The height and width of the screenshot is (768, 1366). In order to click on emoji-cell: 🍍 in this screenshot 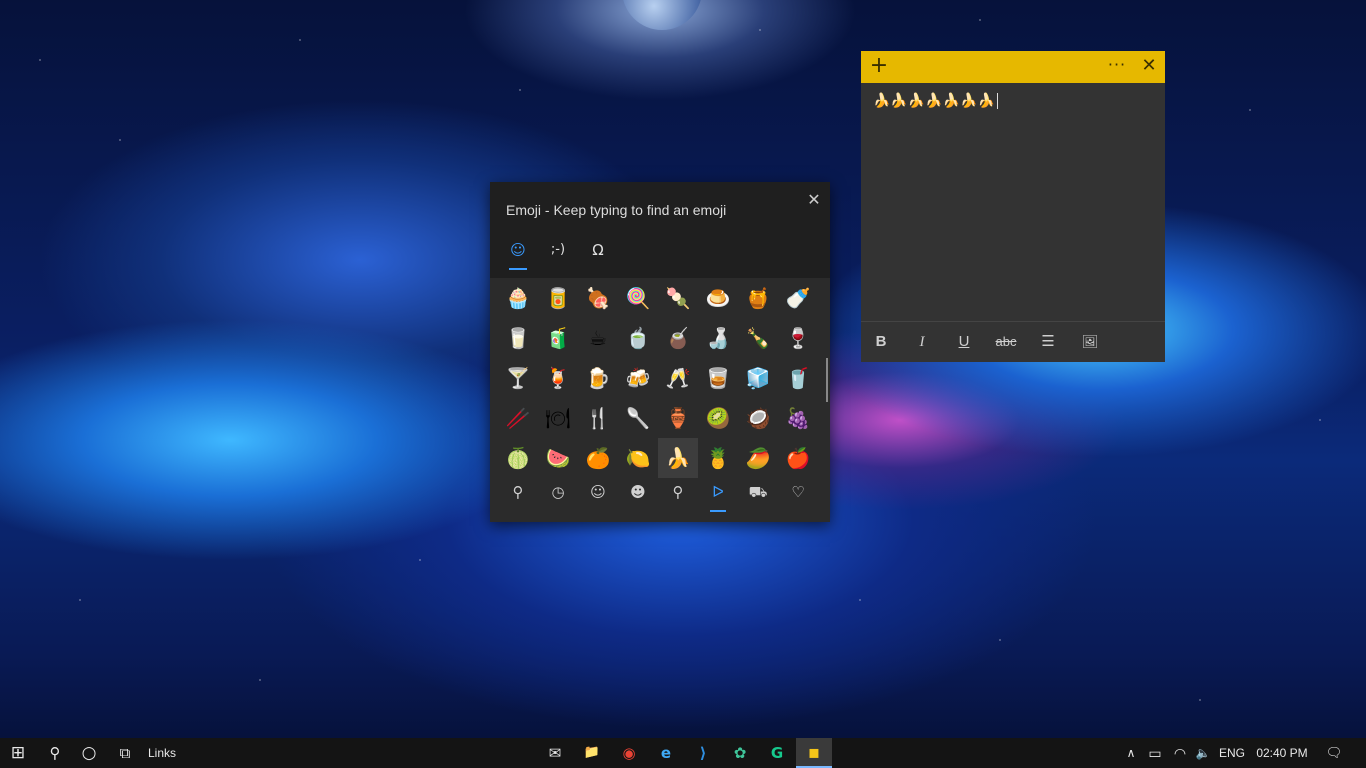, I will do `click(718, 458)`.